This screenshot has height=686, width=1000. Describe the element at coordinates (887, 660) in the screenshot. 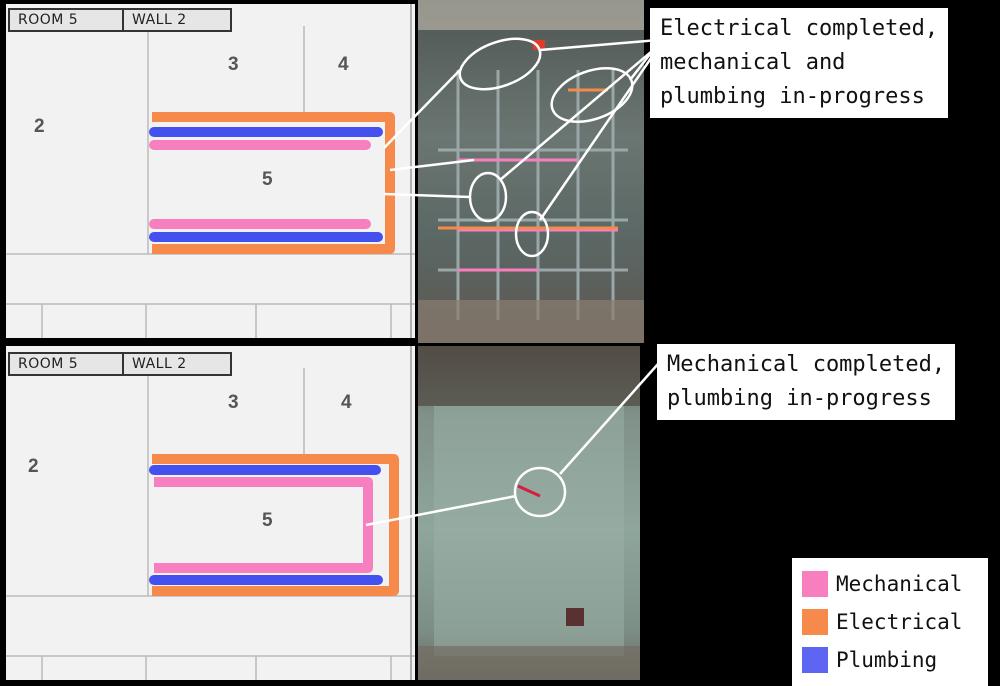

I see `legend-label: Plumbing` at that location.